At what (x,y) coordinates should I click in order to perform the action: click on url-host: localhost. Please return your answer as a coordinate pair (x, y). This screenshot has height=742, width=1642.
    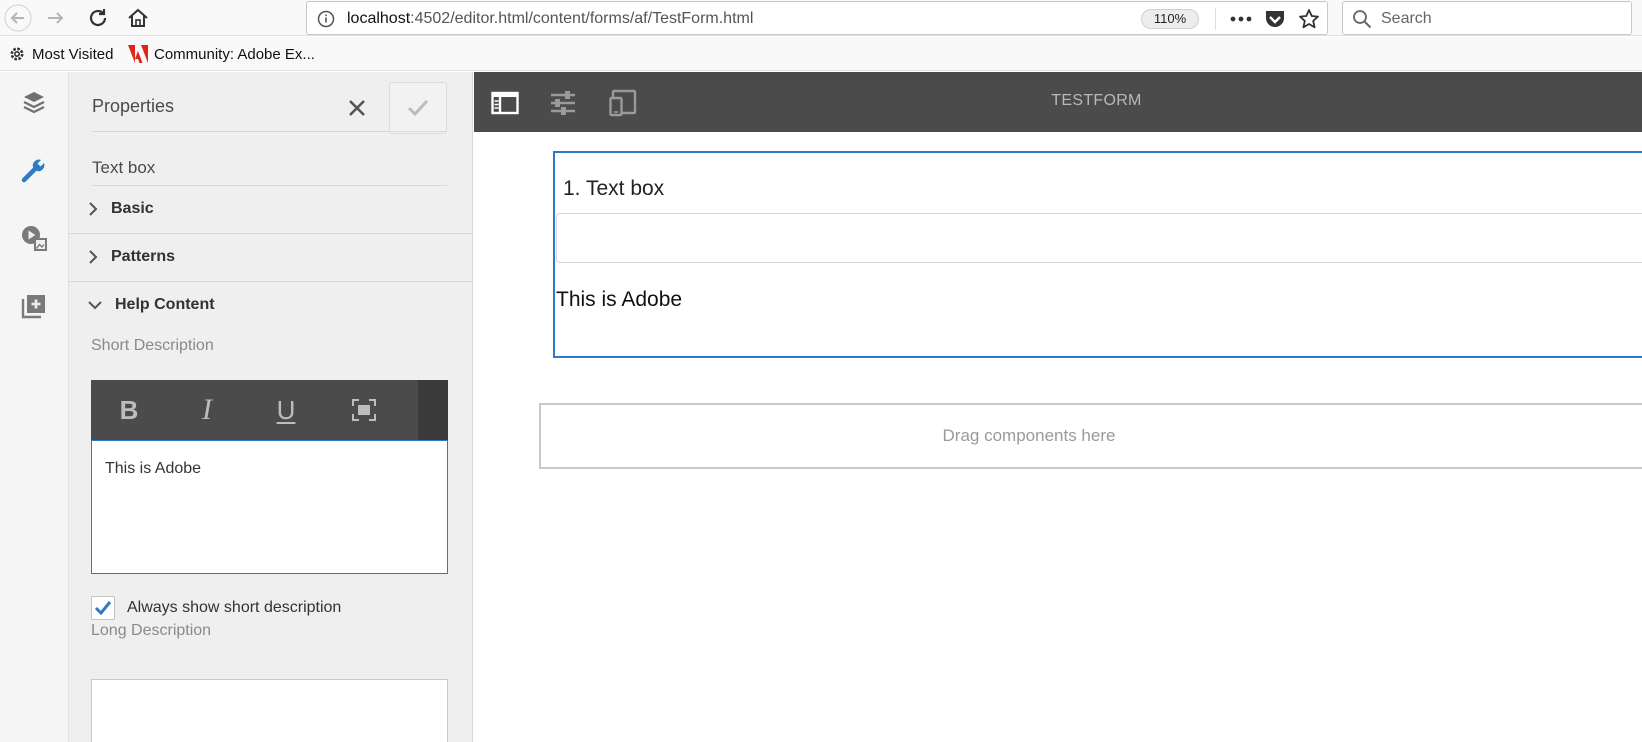
    Looking at the image, I should click on (379, 18).